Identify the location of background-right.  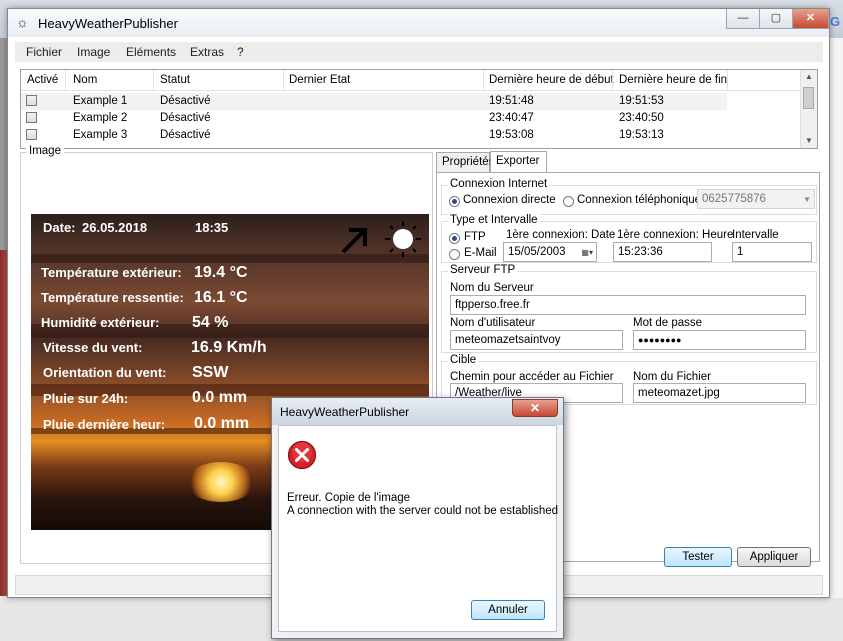
(835, 318).